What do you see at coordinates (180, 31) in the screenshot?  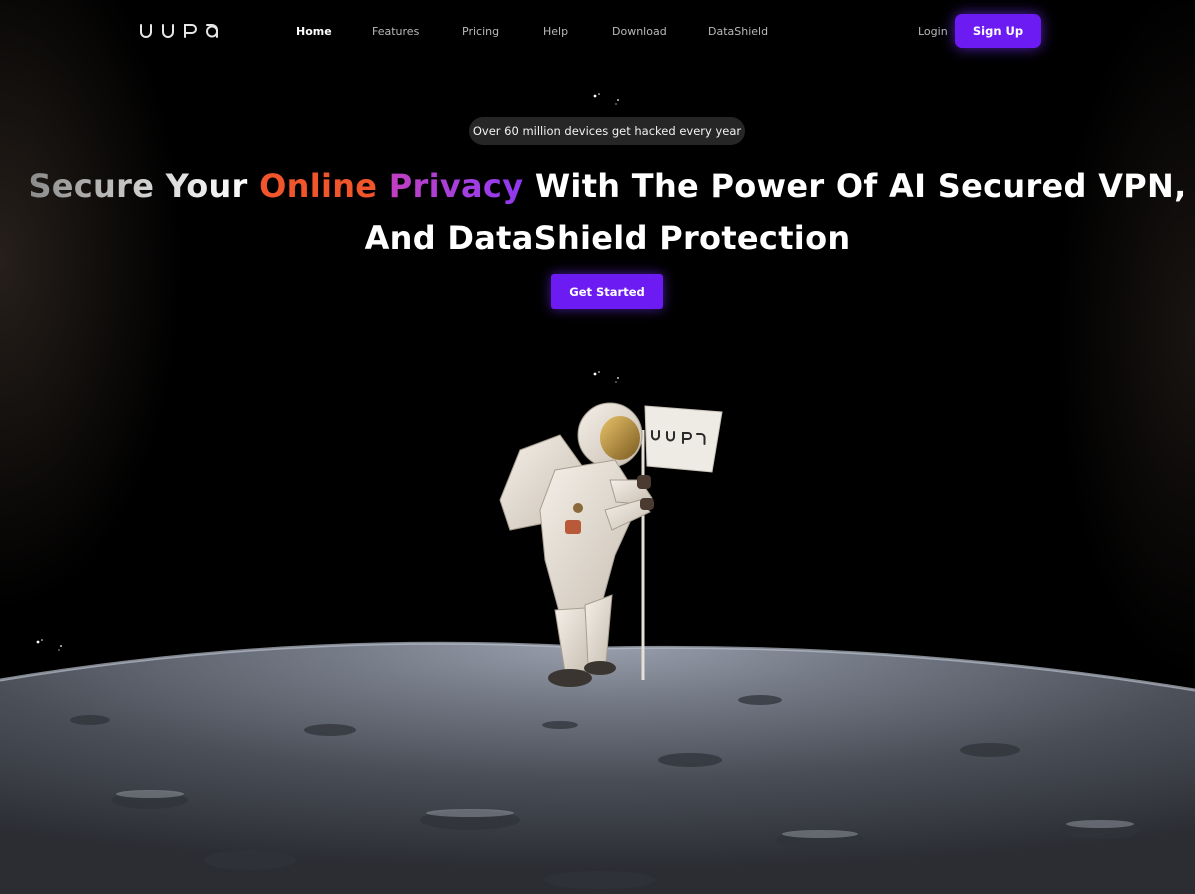 I see `brand-logo` at bounding box center [180, 31].